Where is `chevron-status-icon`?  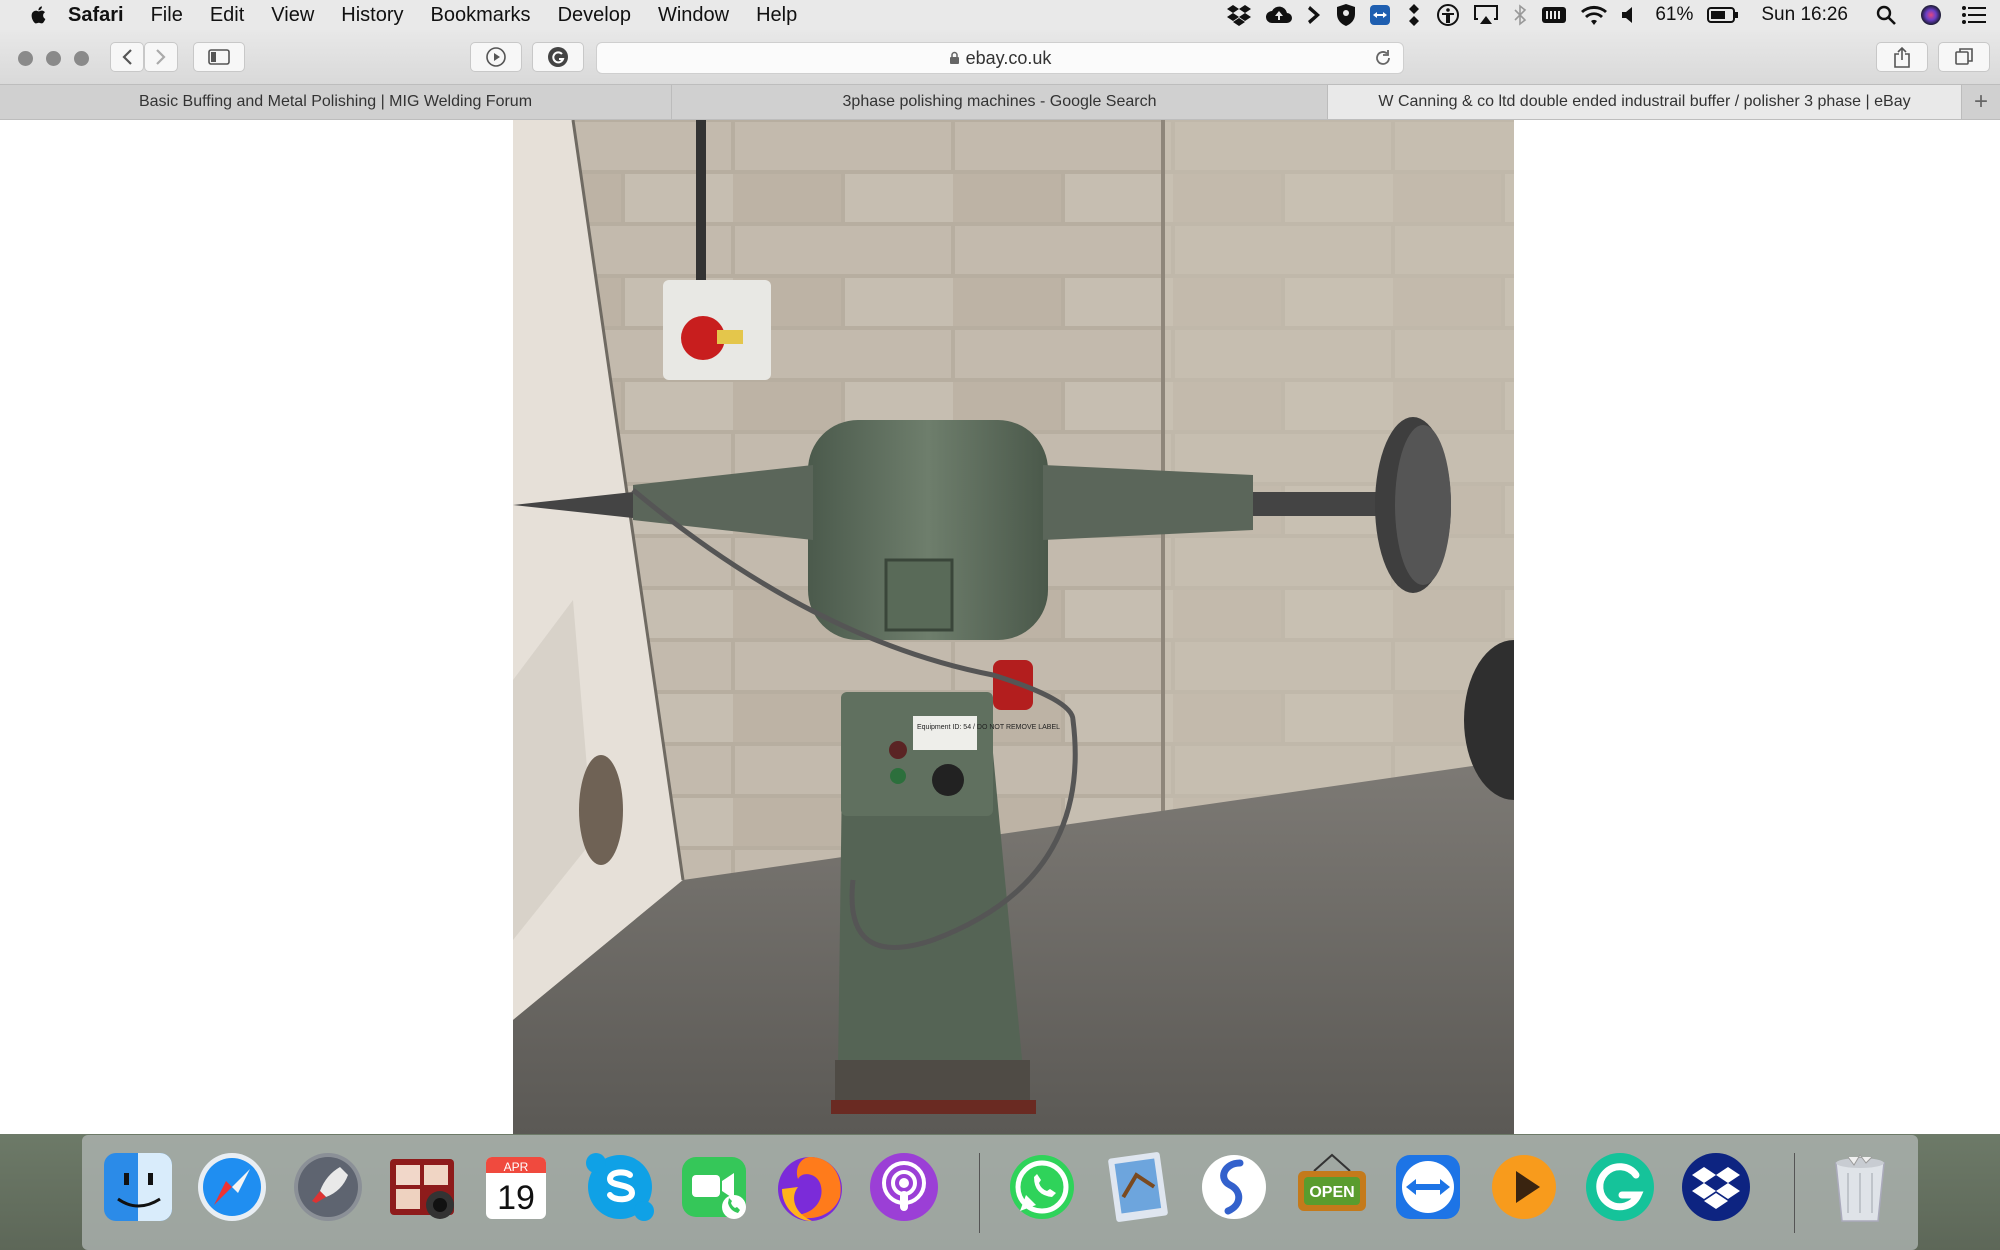 chevron-status-icon is located at coordinates (1315, 15).